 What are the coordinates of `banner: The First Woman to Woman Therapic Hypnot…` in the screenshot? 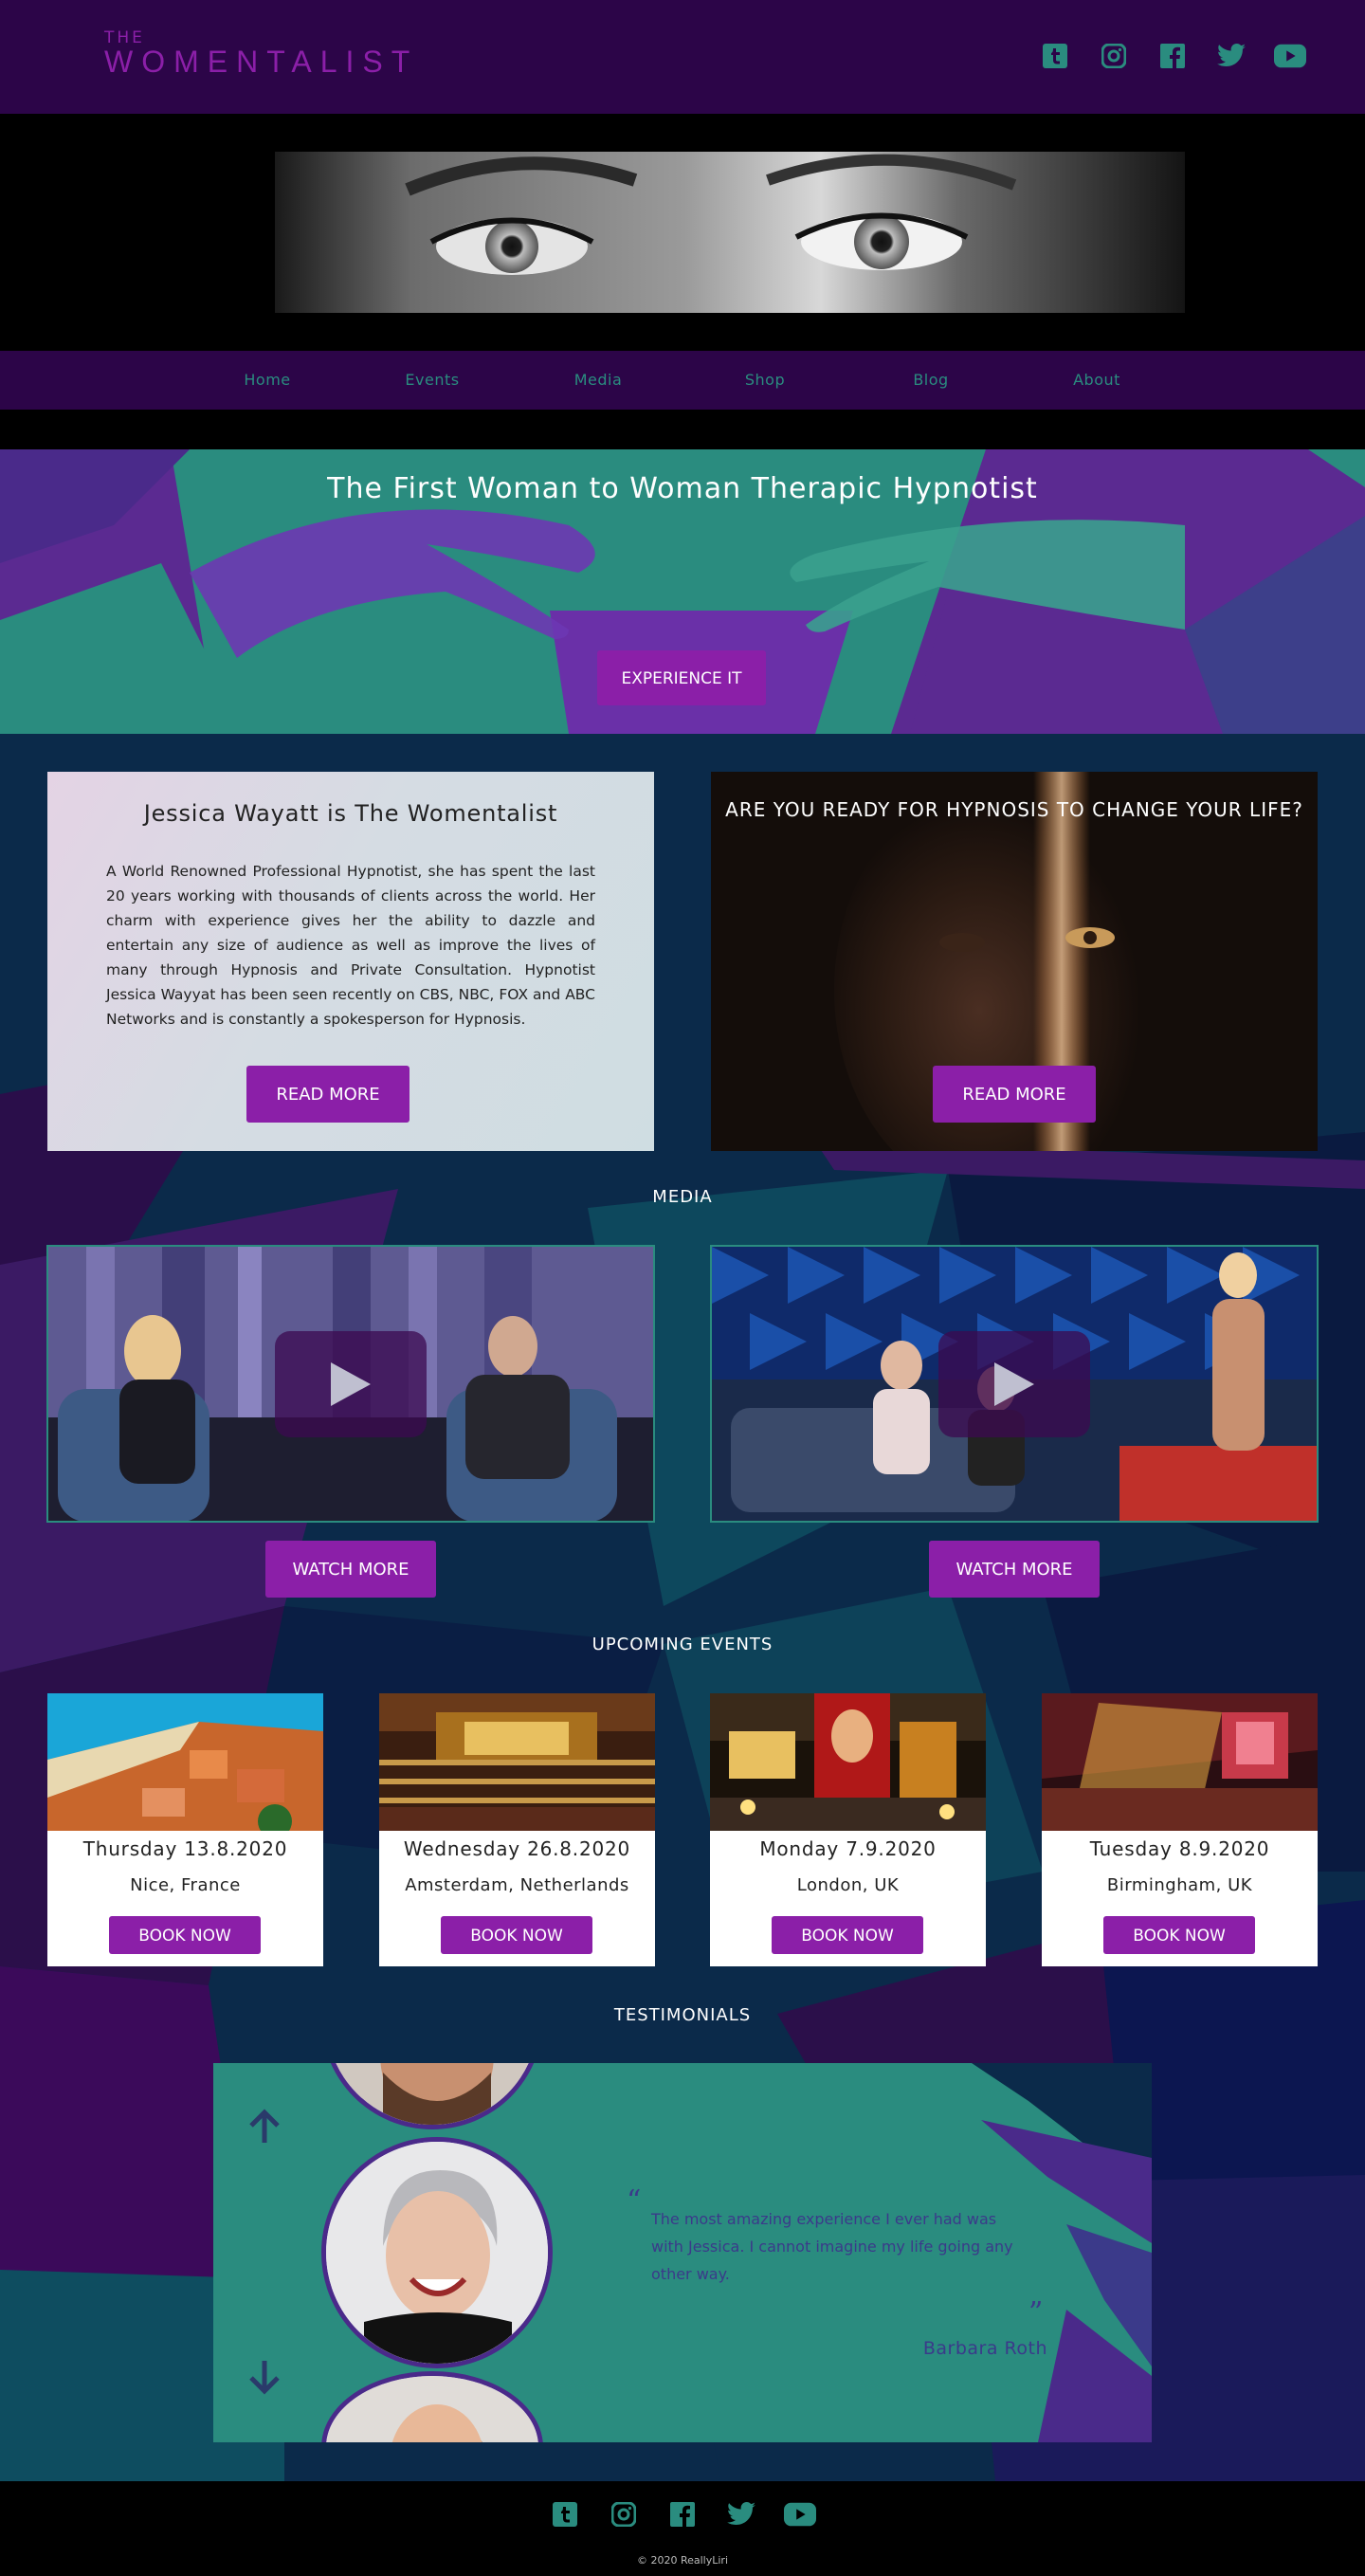 It's located at (682, 591).